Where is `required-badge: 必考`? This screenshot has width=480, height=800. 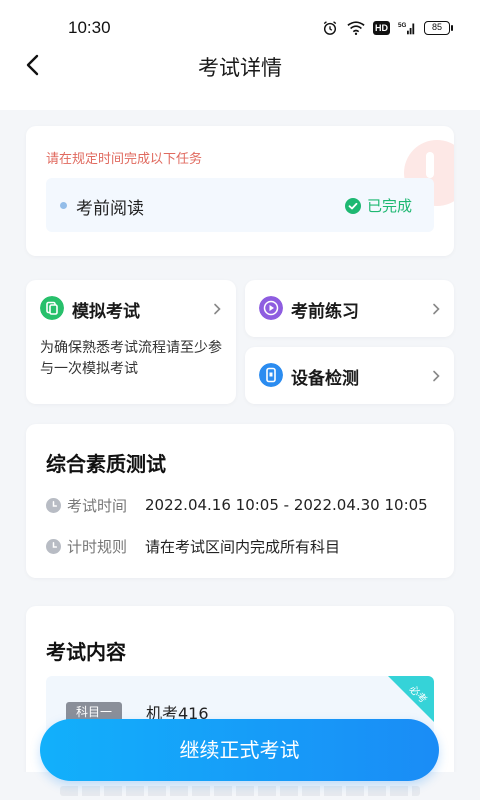
required-badge: 必考 is located at coordinates (411, 699).